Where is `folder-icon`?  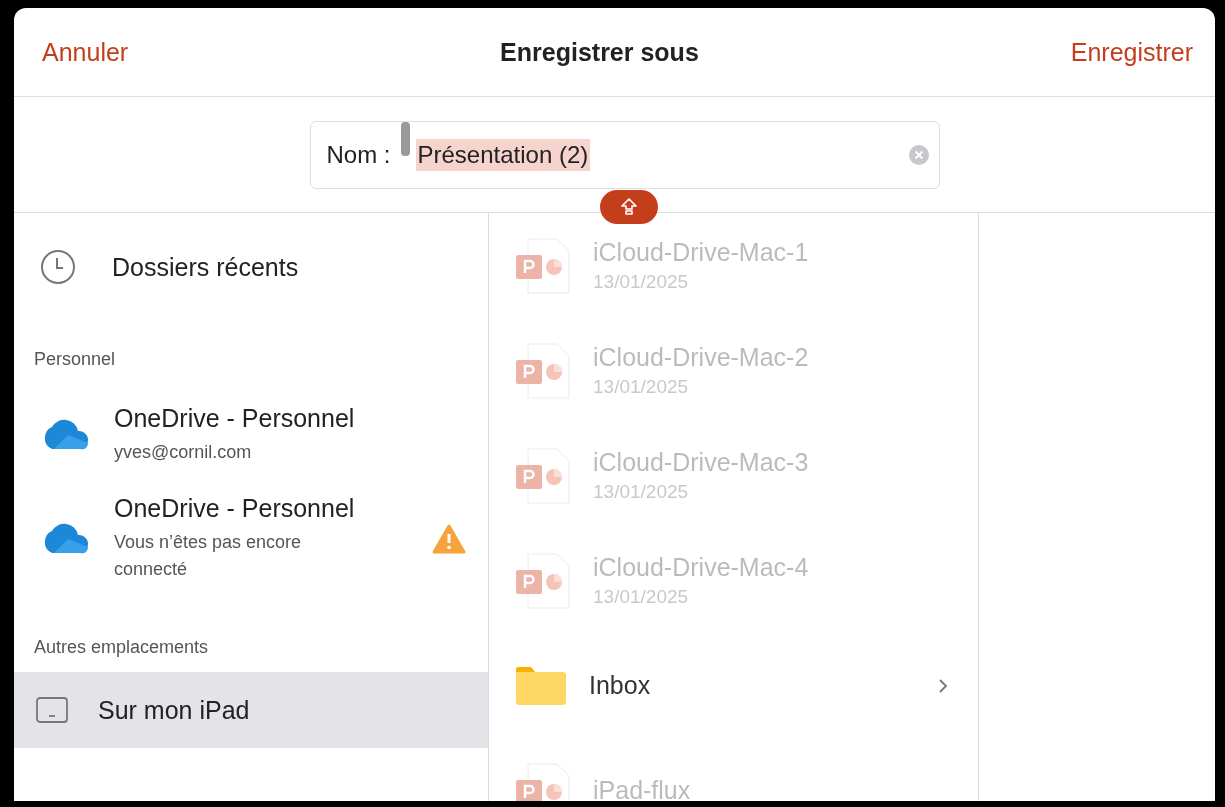 folder-icon is located at coordinates (541, 685).